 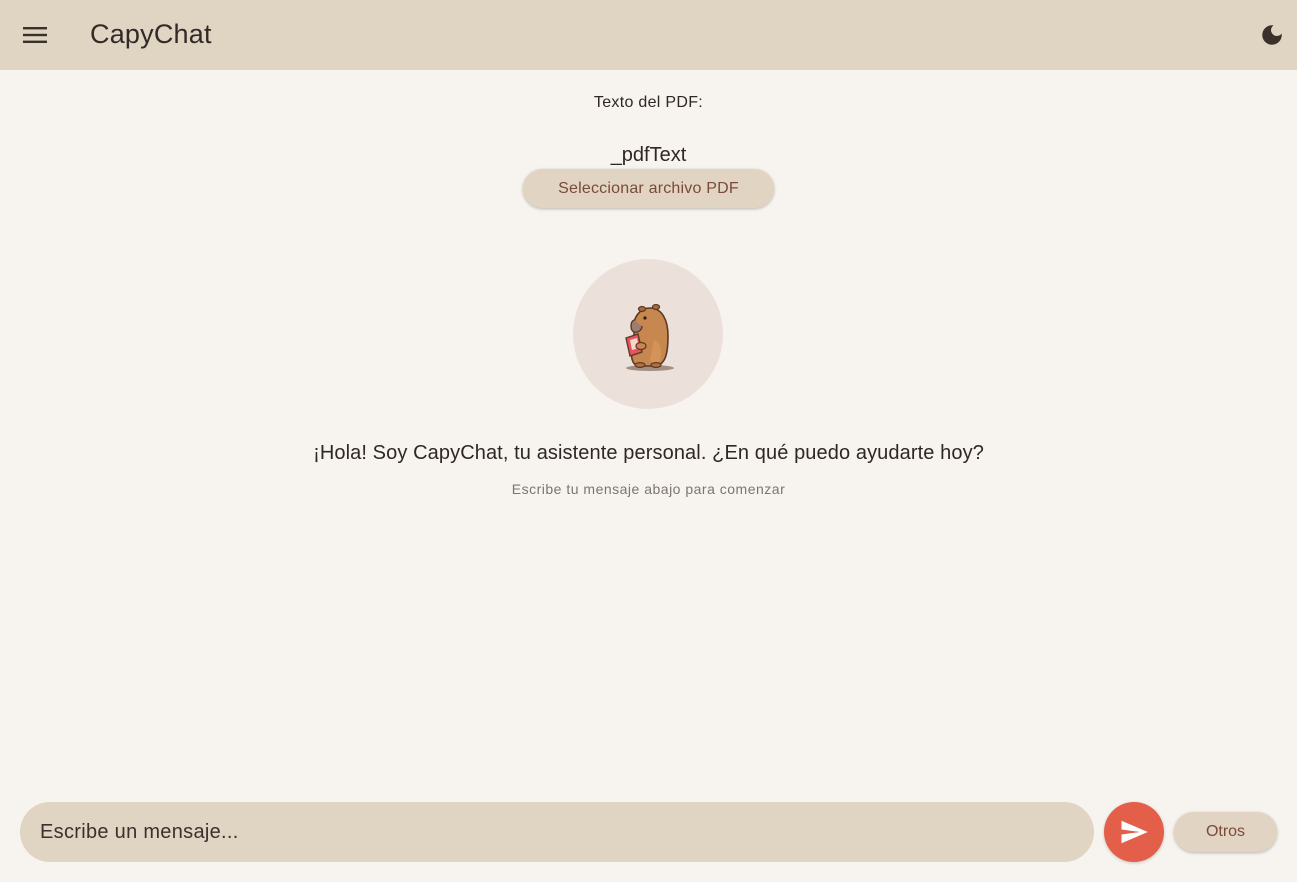 I want to click on send-icon, so click(x=1134, y=832).